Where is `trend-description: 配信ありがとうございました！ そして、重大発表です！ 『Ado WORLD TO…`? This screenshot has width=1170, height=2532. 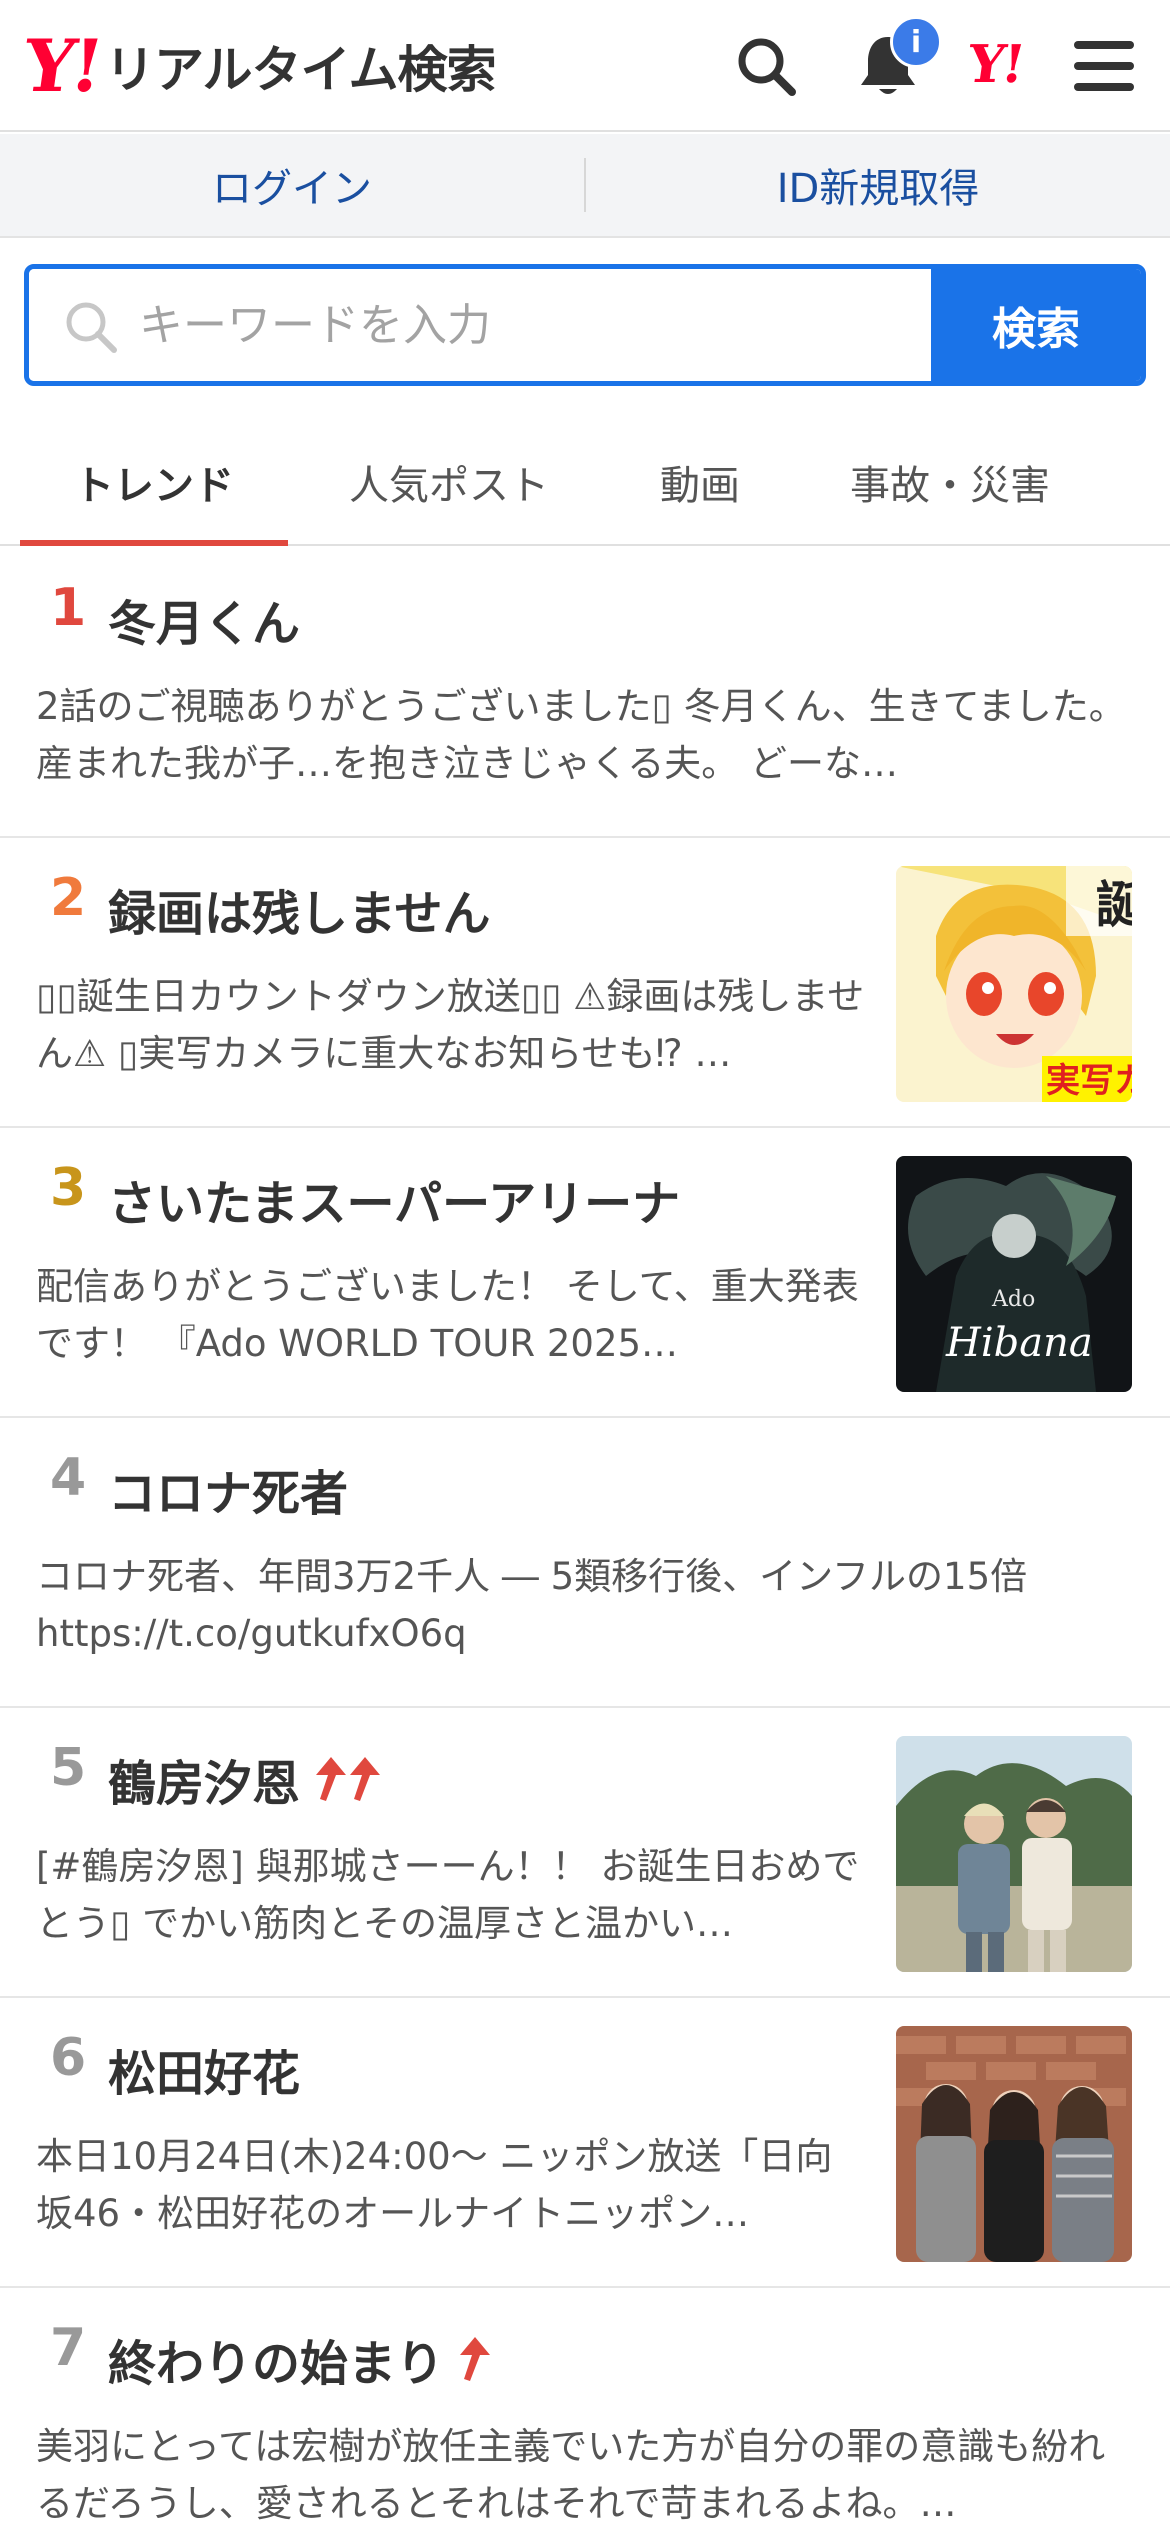
trend-description: 配信ありがとうございました！ そして、重大発表です！ 『Ado WORLD TO… is located at coordinates (447, 1315).